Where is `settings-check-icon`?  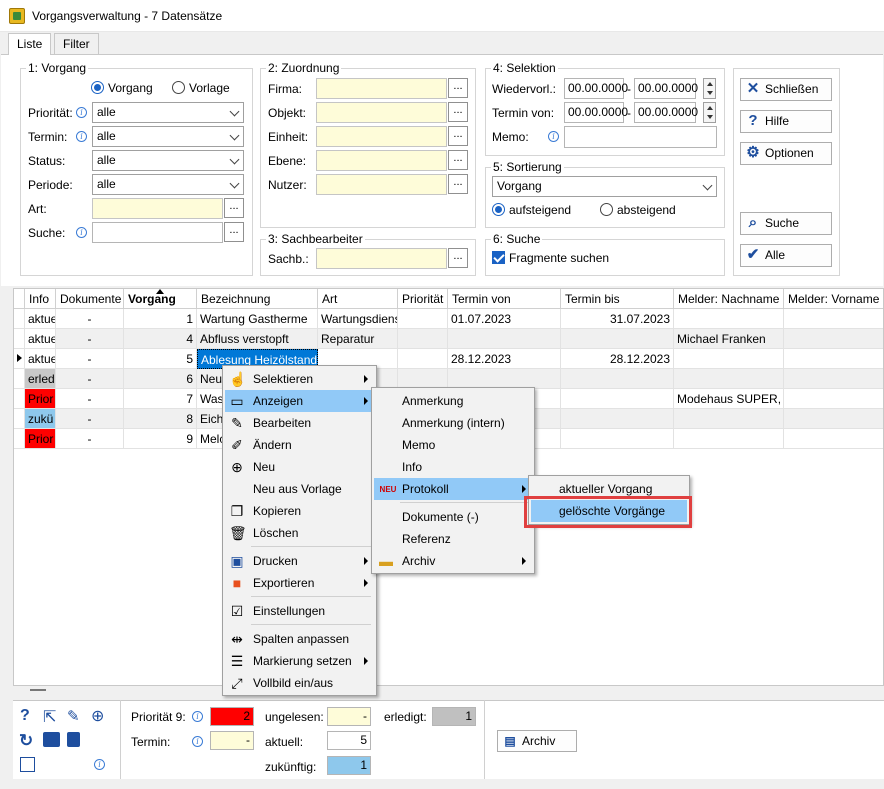 settings-check-icon is located at coordinates (27, 764).